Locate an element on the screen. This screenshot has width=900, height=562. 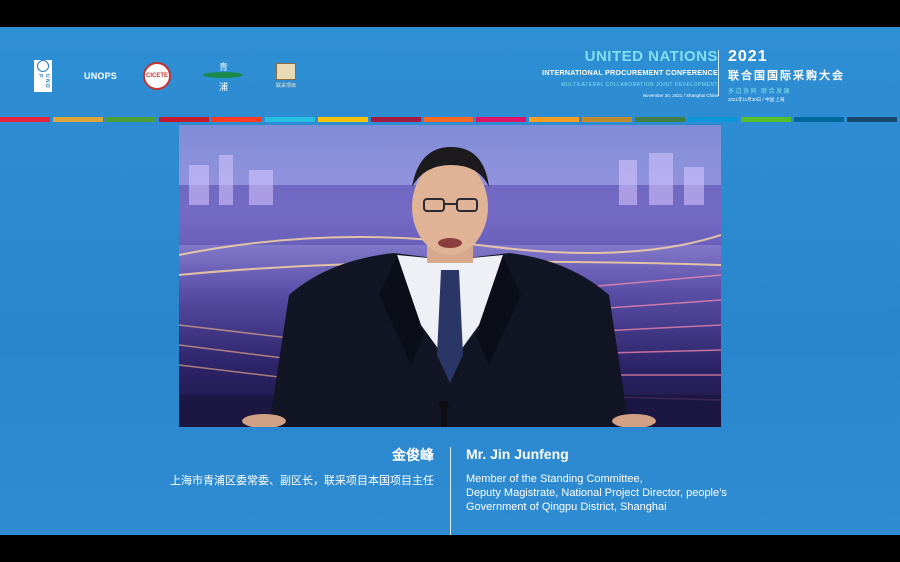
conference-date: November 30, 2021 / Shanghai China is located at coordinates (680, 95).